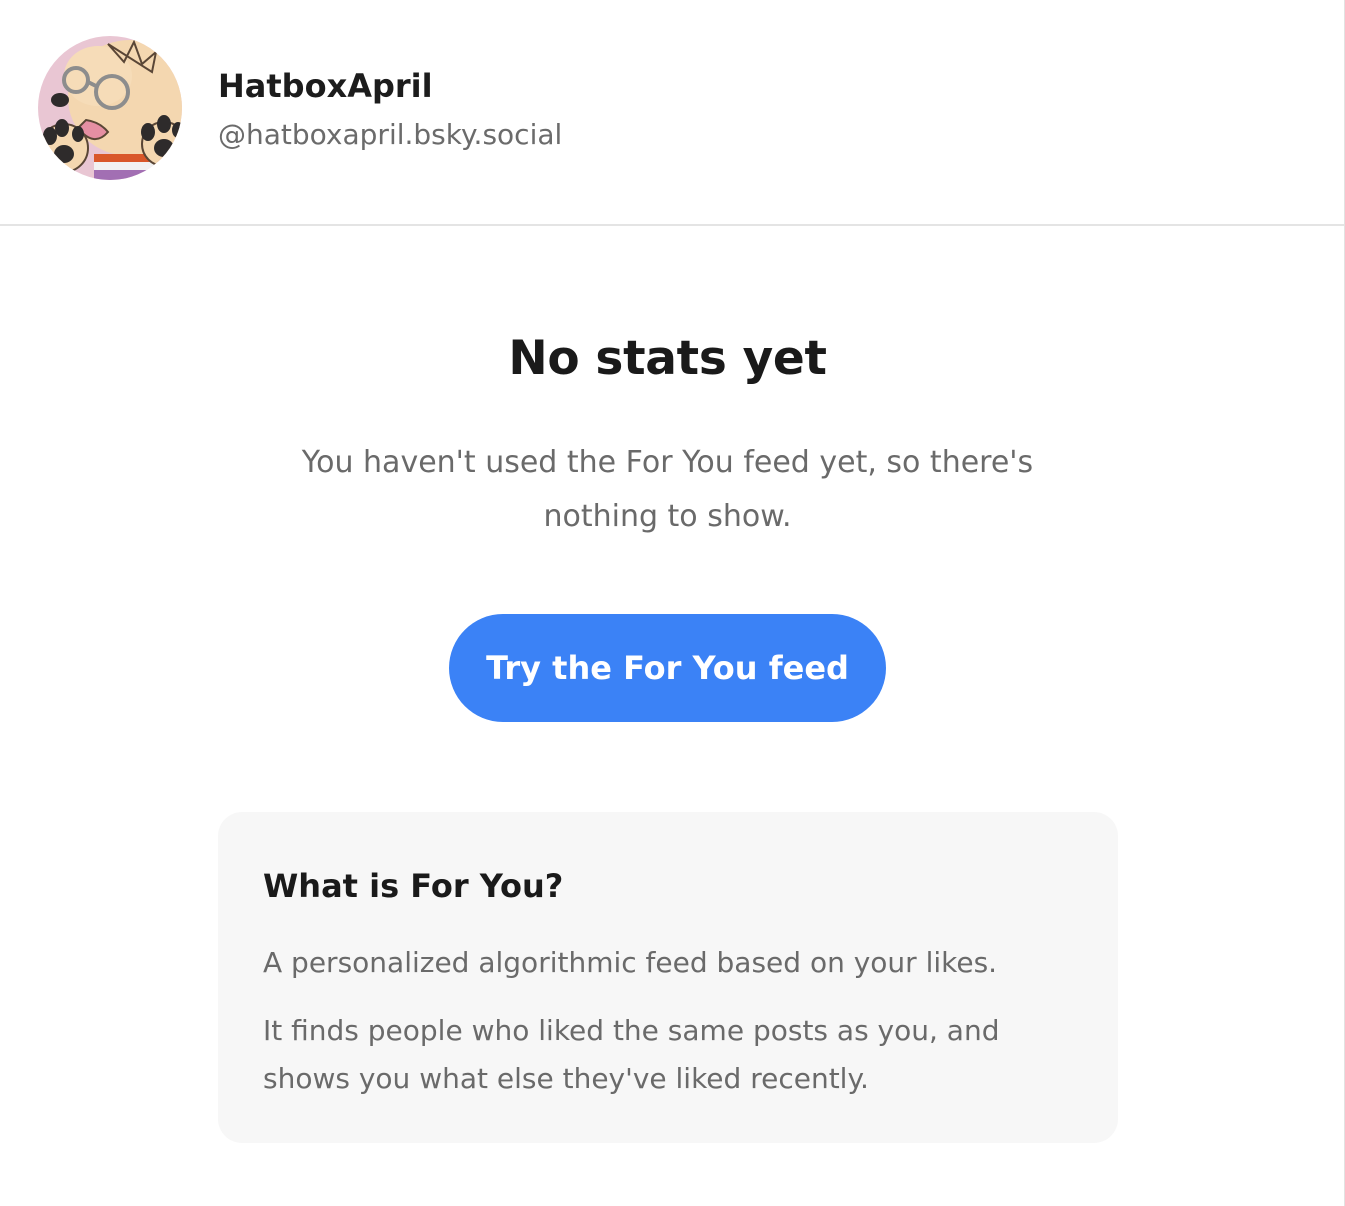 This screenshot has height=1206, width=1345. Describe the element at coordinates (325, 86) in the screenshot. I see `display-name: HatboxApril` at that location.